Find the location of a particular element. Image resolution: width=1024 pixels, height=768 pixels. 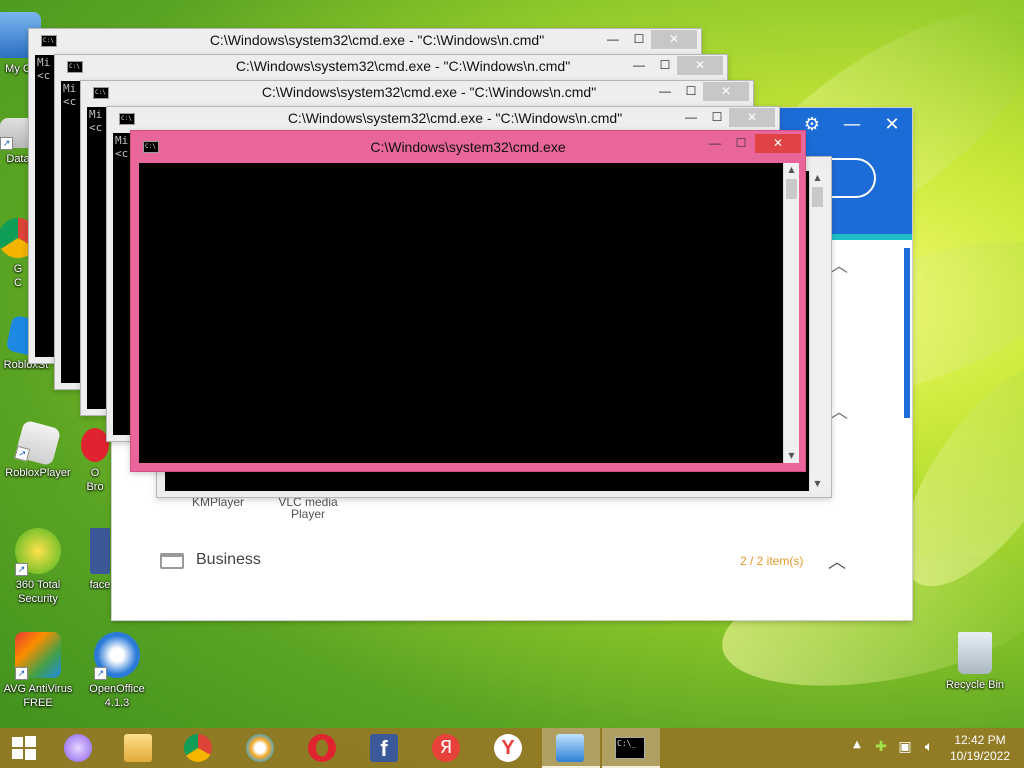

facebook-icon is located at coordinates (100, 551).